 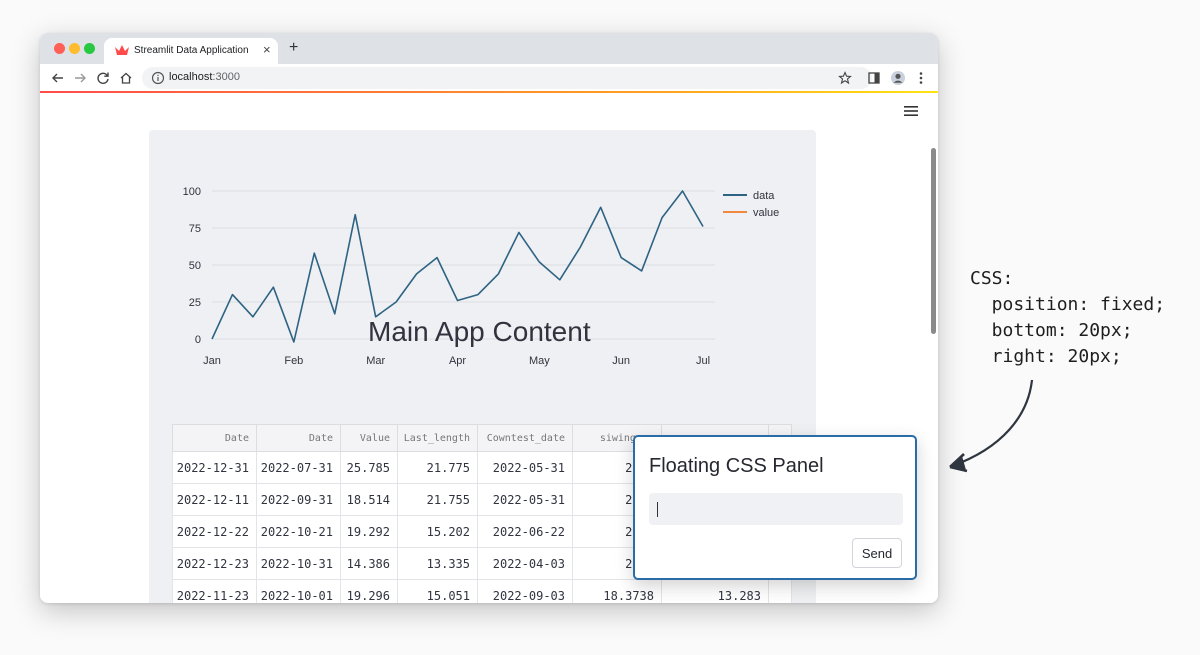 What do you see at coordinates (375, 361) in the screenshot?
I see `x-tick-label: Mar` at bounding box center [375, 361].